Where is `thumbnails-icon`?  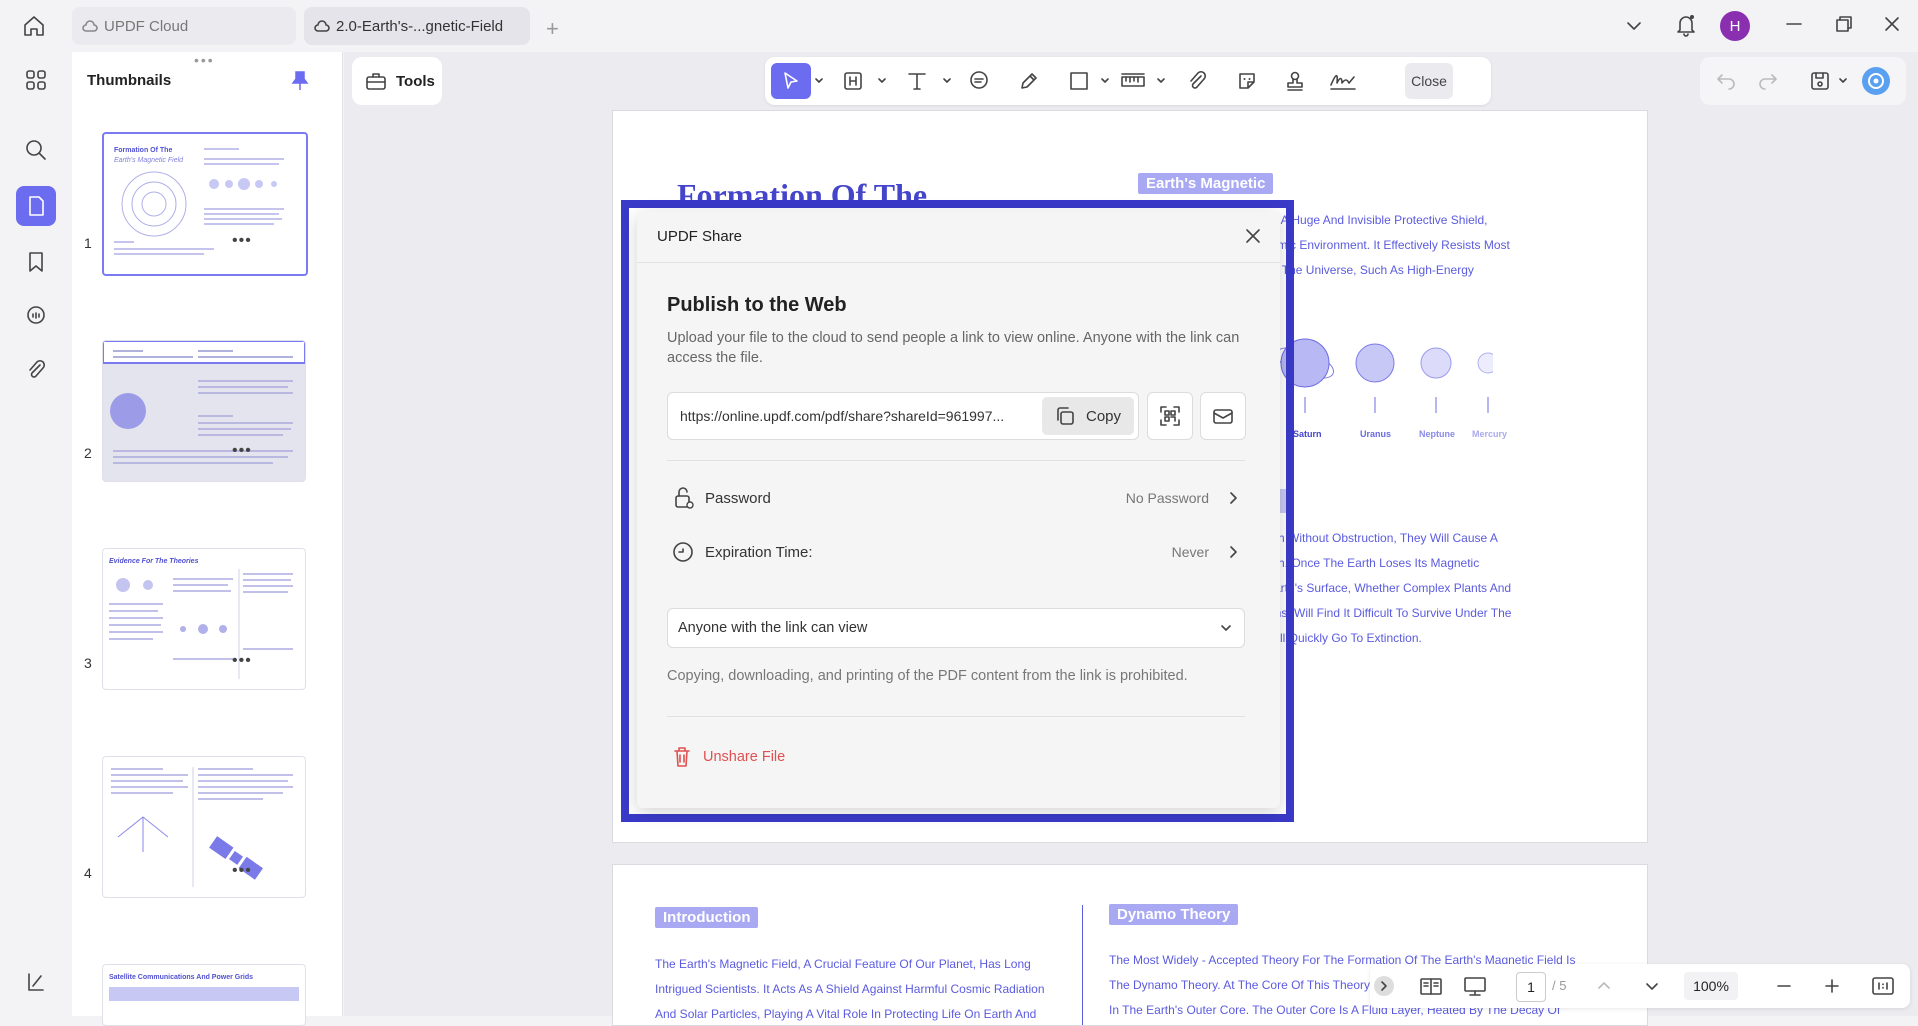
thumbnails-icon is located at coordinates (36, 206).